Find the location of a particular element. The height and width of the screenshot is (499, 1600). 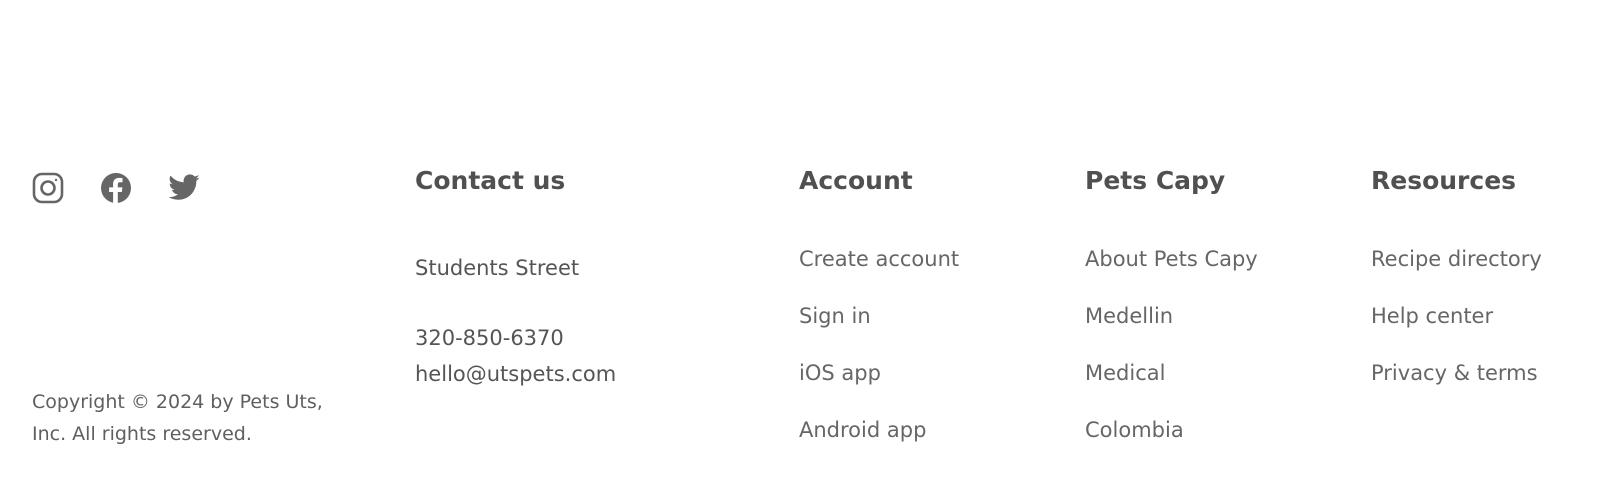

account-heading: Account is located at coordinates (856, 180).